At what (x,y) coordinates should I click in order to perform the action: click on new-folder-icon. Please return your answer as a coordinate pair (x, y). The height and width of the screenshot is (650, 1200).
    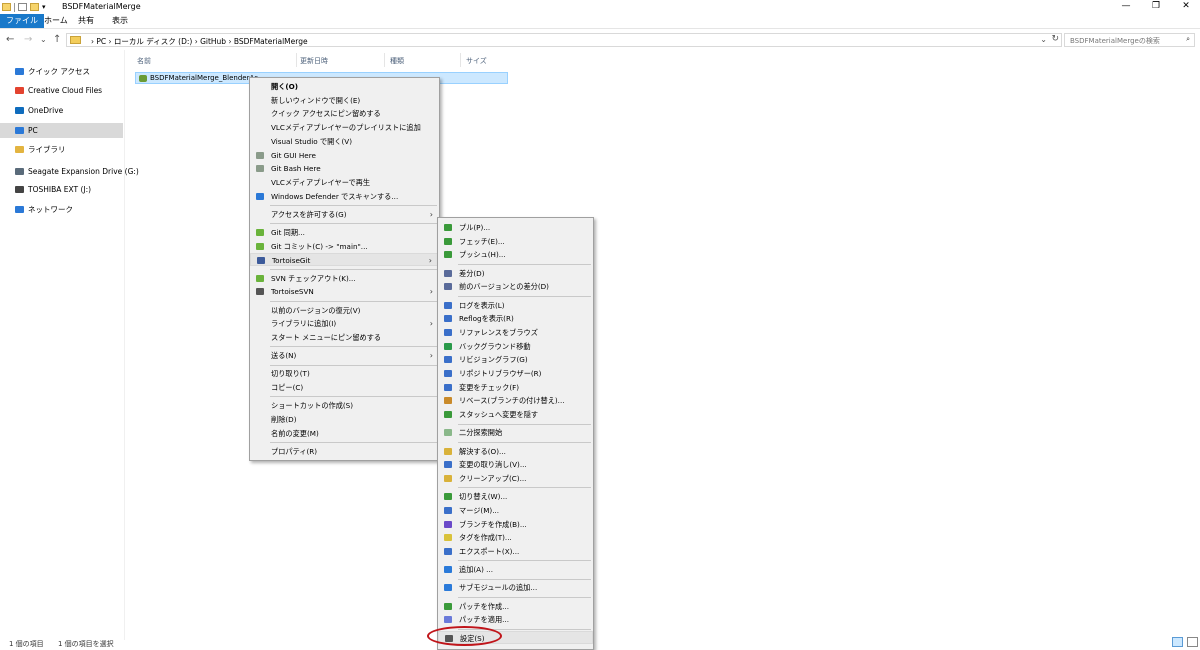
    Looking at the image, I should click on (34, 7).